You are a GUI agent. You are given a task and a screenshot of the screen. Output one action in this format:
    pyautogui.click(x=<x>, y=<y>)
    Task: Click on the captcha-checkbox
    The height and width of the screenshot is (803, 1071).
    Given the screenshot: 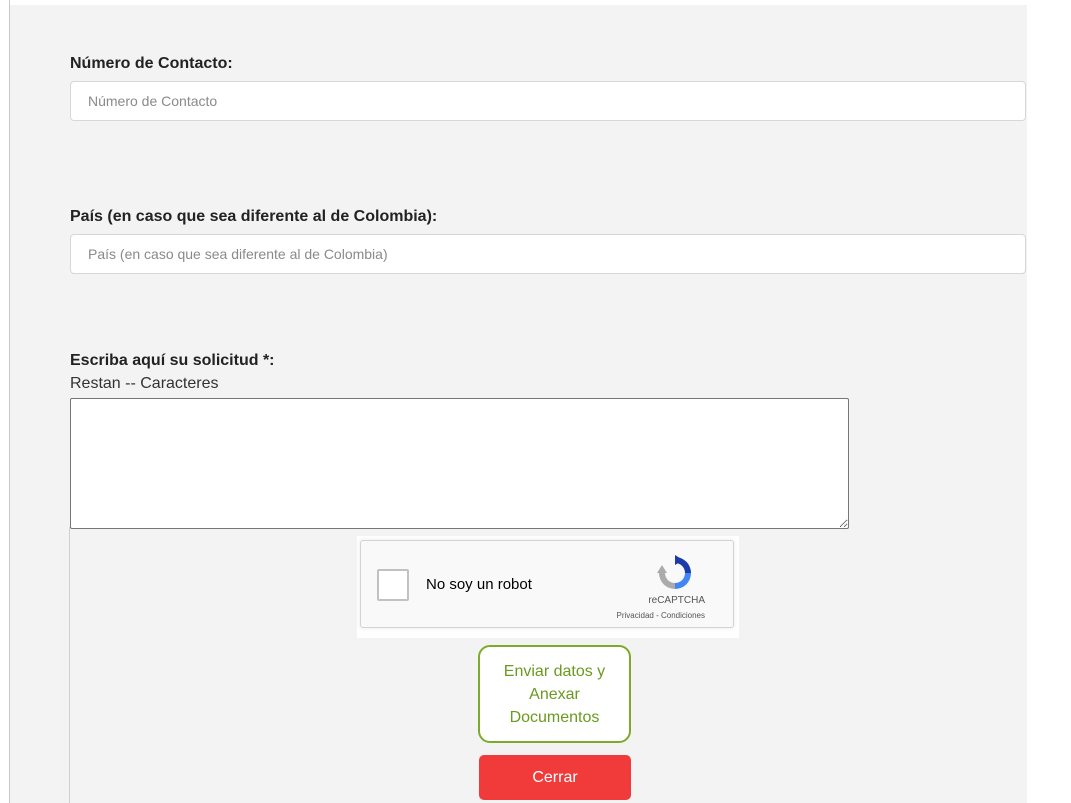 What is the action you would take?
    pyautogui.click(x=393, y=585)
    